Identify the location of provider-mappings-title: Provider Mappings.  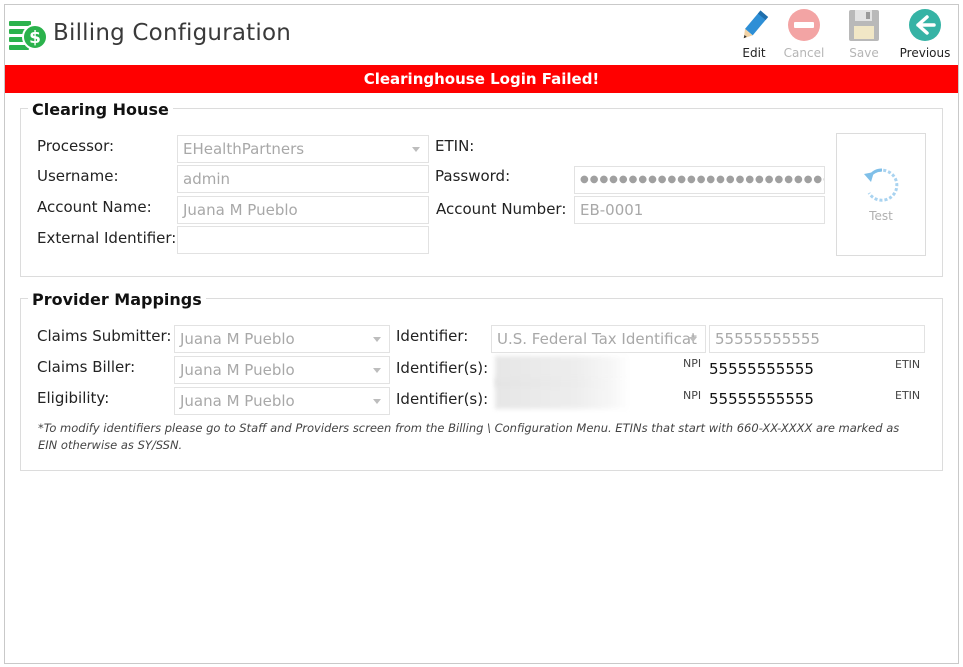
(117, 299).